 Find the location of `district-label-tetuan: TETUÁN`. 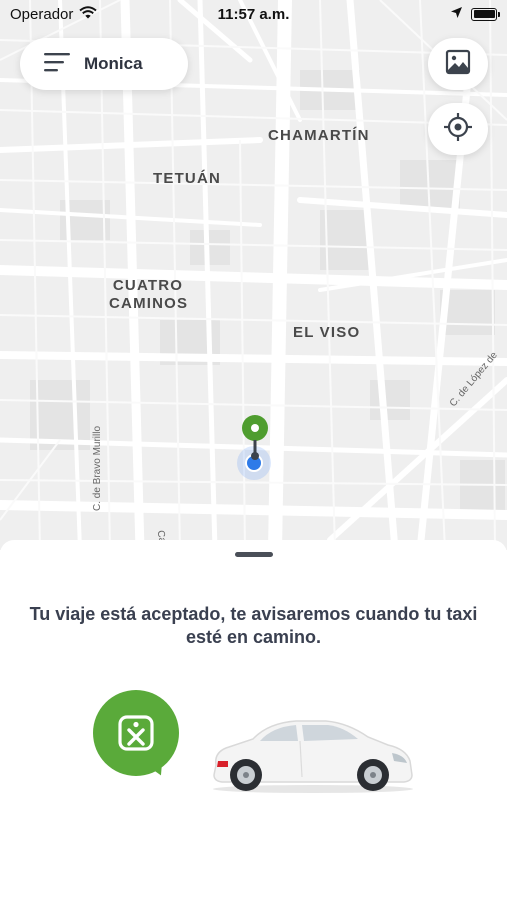

district-label-tetuan: TETUÁN is located at coordinates (187, 178).